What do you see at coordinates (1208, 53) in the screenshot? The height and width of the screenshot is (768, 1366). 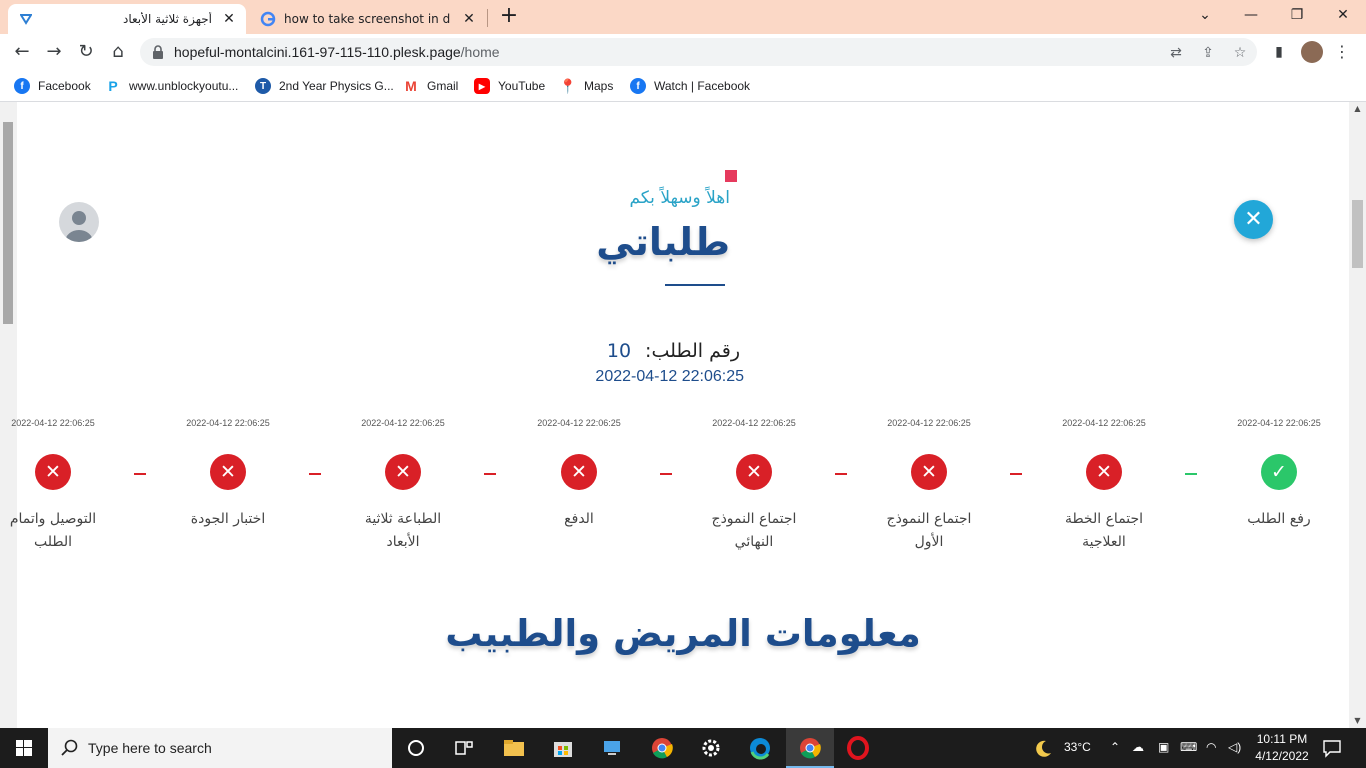 I see `share-icon: ⇪` at bounding box center [1208, 53].